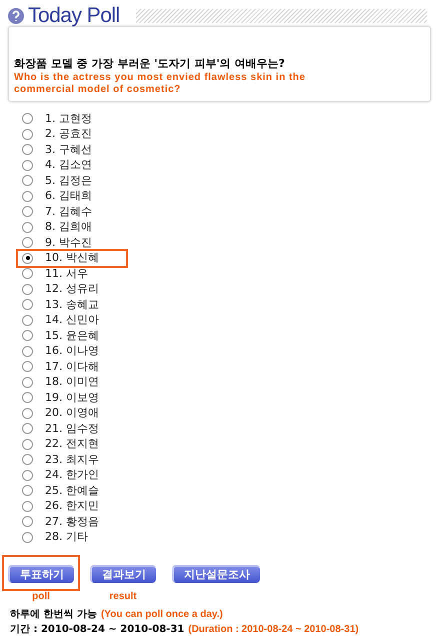 The width and height of the screenshot is (439, 640). I want to click on action-button: 지난설문조사, so click(216, 573).